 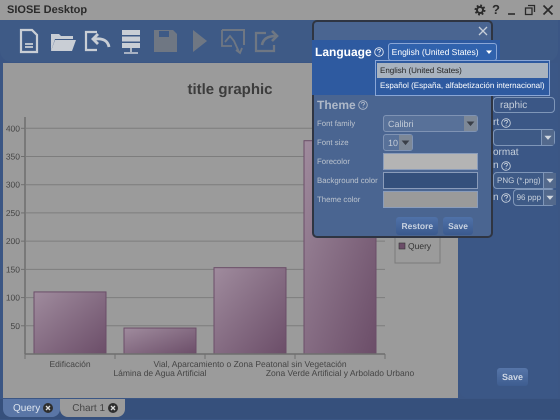 What do you see at coordinates (13, 297) in the screenshot?
I see `axis-tick-label: 100` at bounding box center [13, 297].